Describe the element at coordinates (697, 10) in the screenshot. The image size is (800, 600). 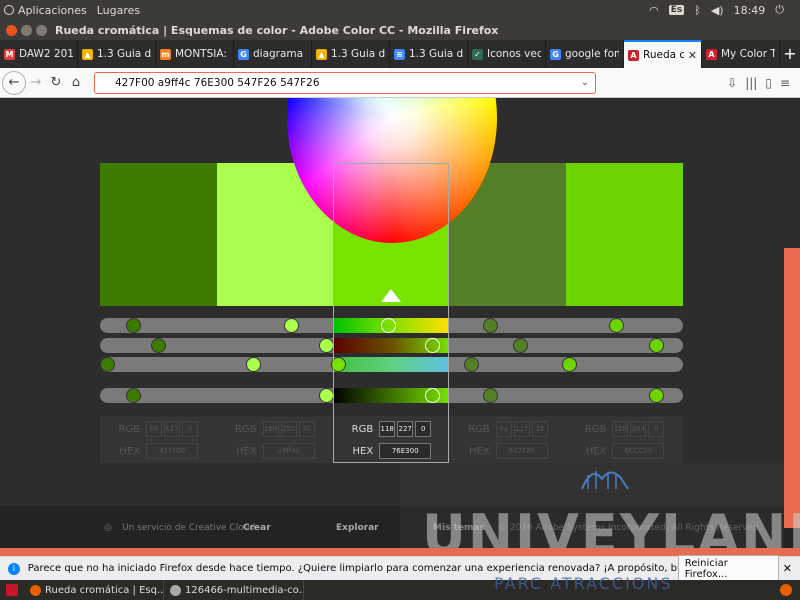
I see `bluetooth-icon: ᛒ` at that location.